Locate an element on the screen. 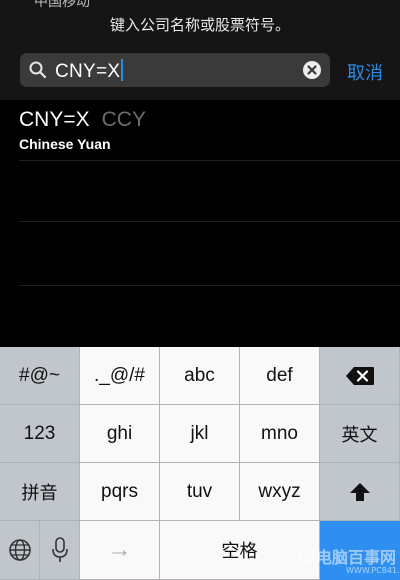  text-cursor is located at coordinates (122, 70).